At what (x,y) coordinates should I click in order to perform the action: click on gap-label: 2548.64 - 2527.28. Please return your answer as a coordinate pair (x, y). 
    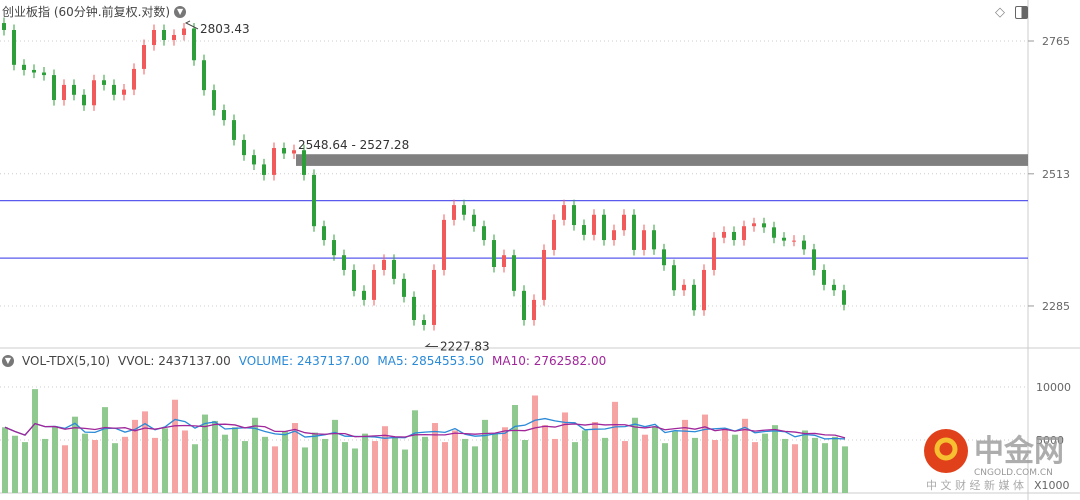
    Looking at the image, I should click on (353, 145).